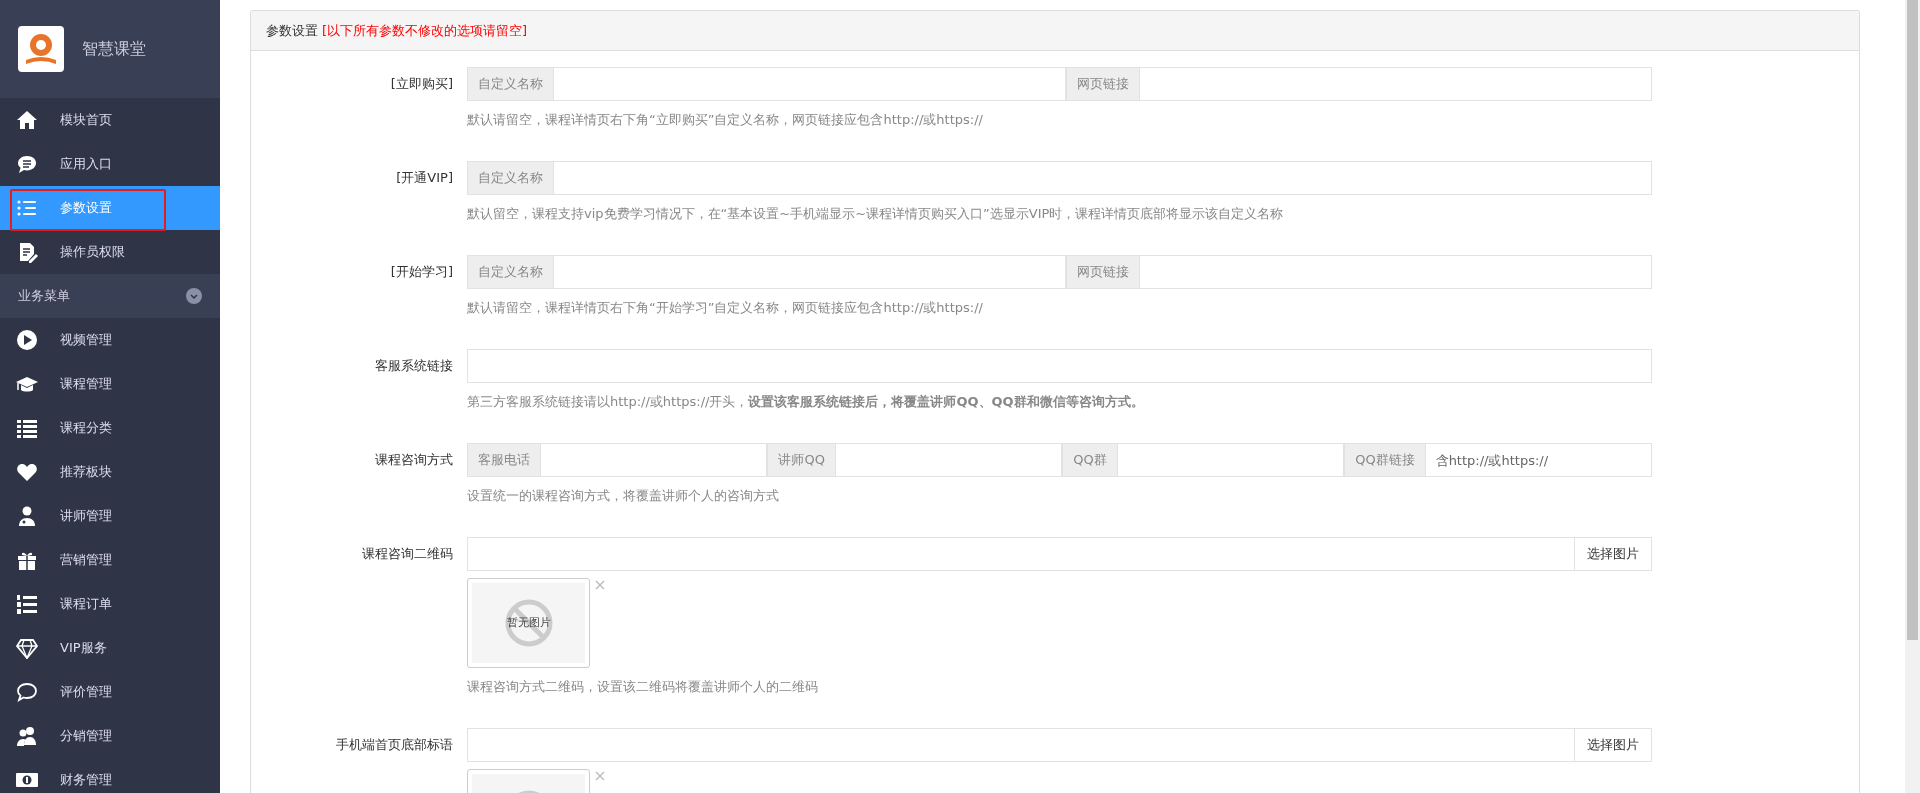  Describe the element at coordinates (421, 272) in the screenshot. I see `field-label: [开始学习]` at that location.